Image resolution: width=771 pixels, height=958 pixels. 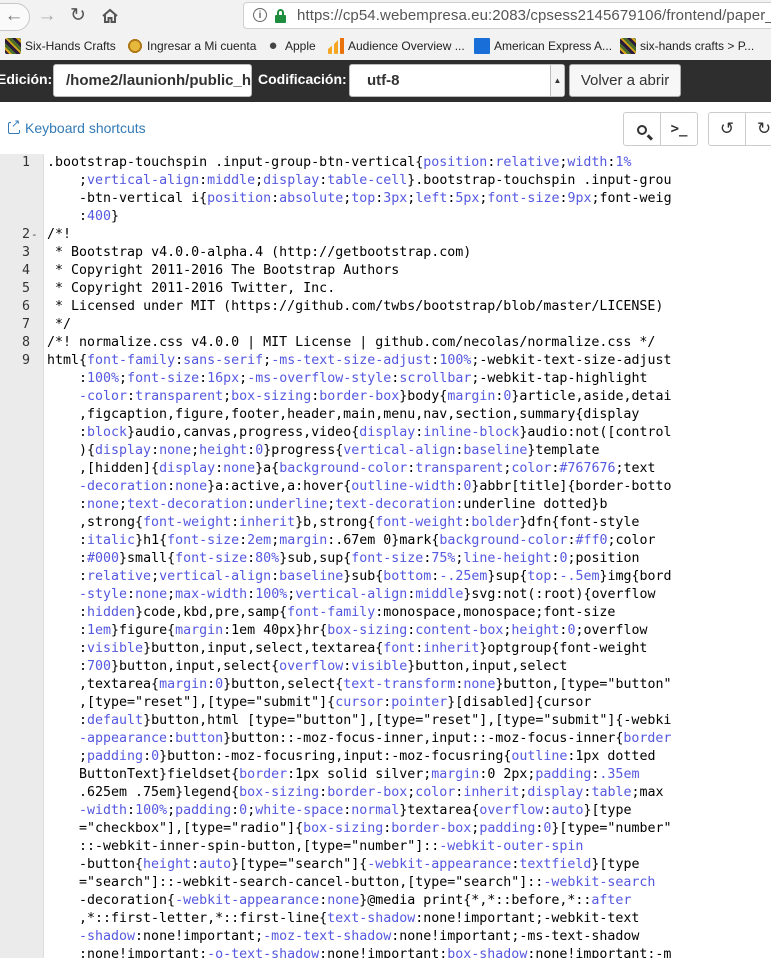 I want to click on external-link-icon, so click(x=14, y=125).